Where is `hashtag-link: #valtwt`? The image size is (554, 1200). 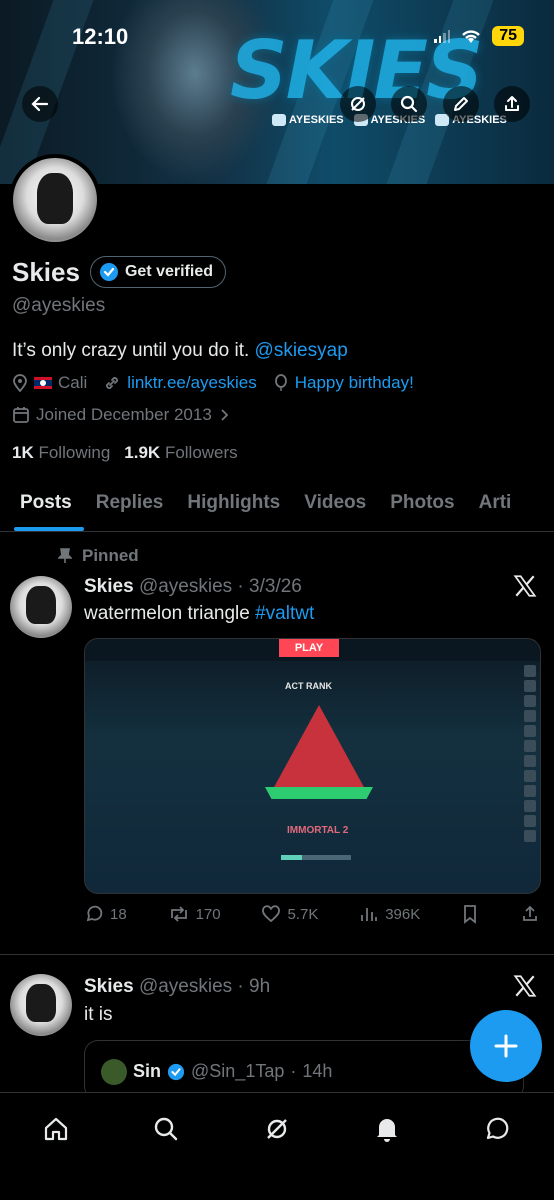 hashtag-link: #valtwt is located at coordinates (284, 613).